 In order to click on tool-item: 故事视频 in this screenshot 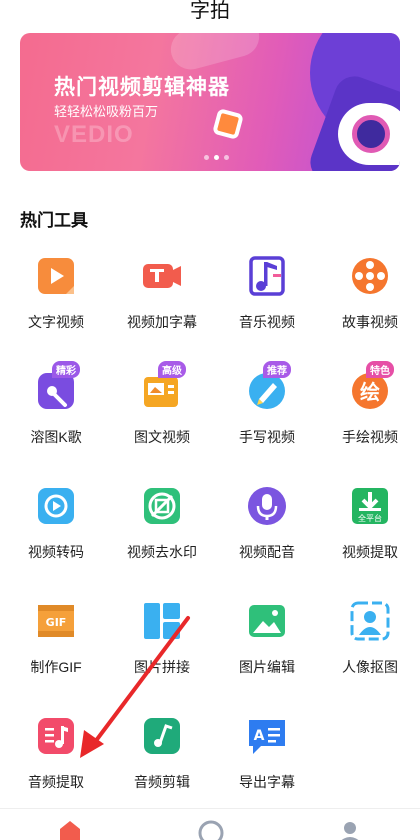, I will do `click(368, 304)`.